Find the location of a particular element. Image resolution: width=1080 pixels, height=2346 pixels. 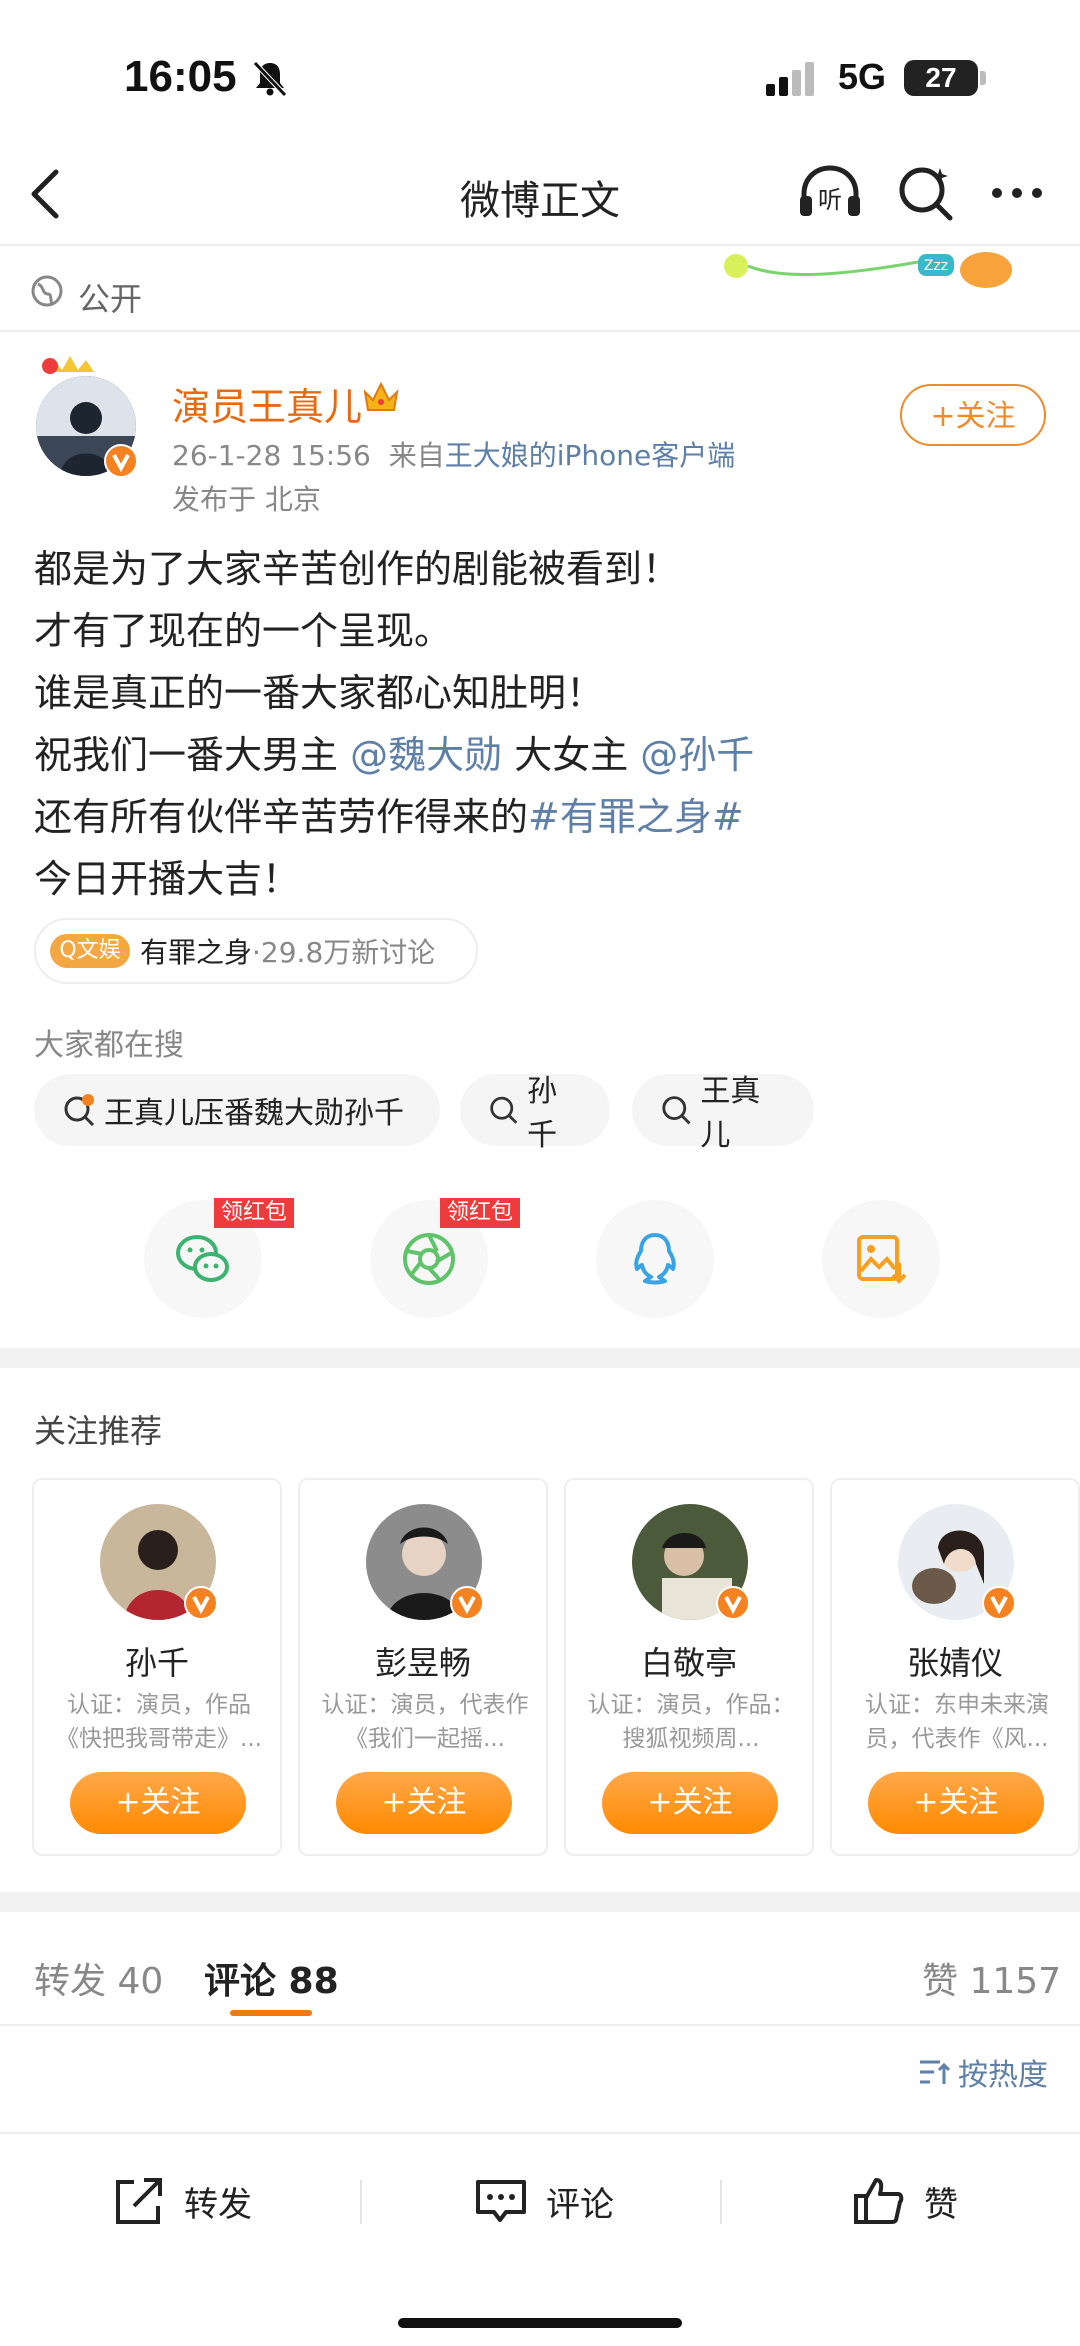

post-line: 祝我们一番大男主 @魏大勋 大女主 @孙千 is located at coordinates (394, 755).